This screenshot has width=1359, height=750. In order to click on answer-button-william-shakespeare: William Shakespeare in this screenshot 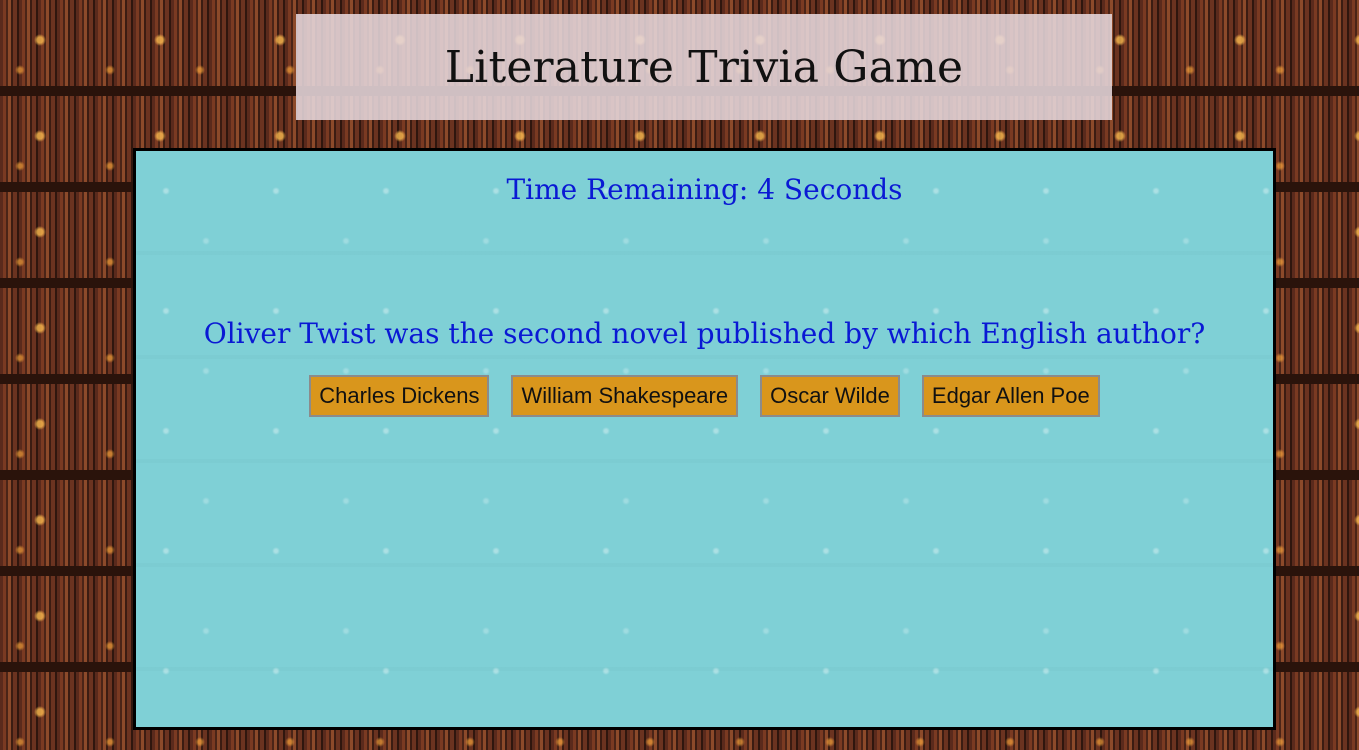, I will do `click(625, 396)`.